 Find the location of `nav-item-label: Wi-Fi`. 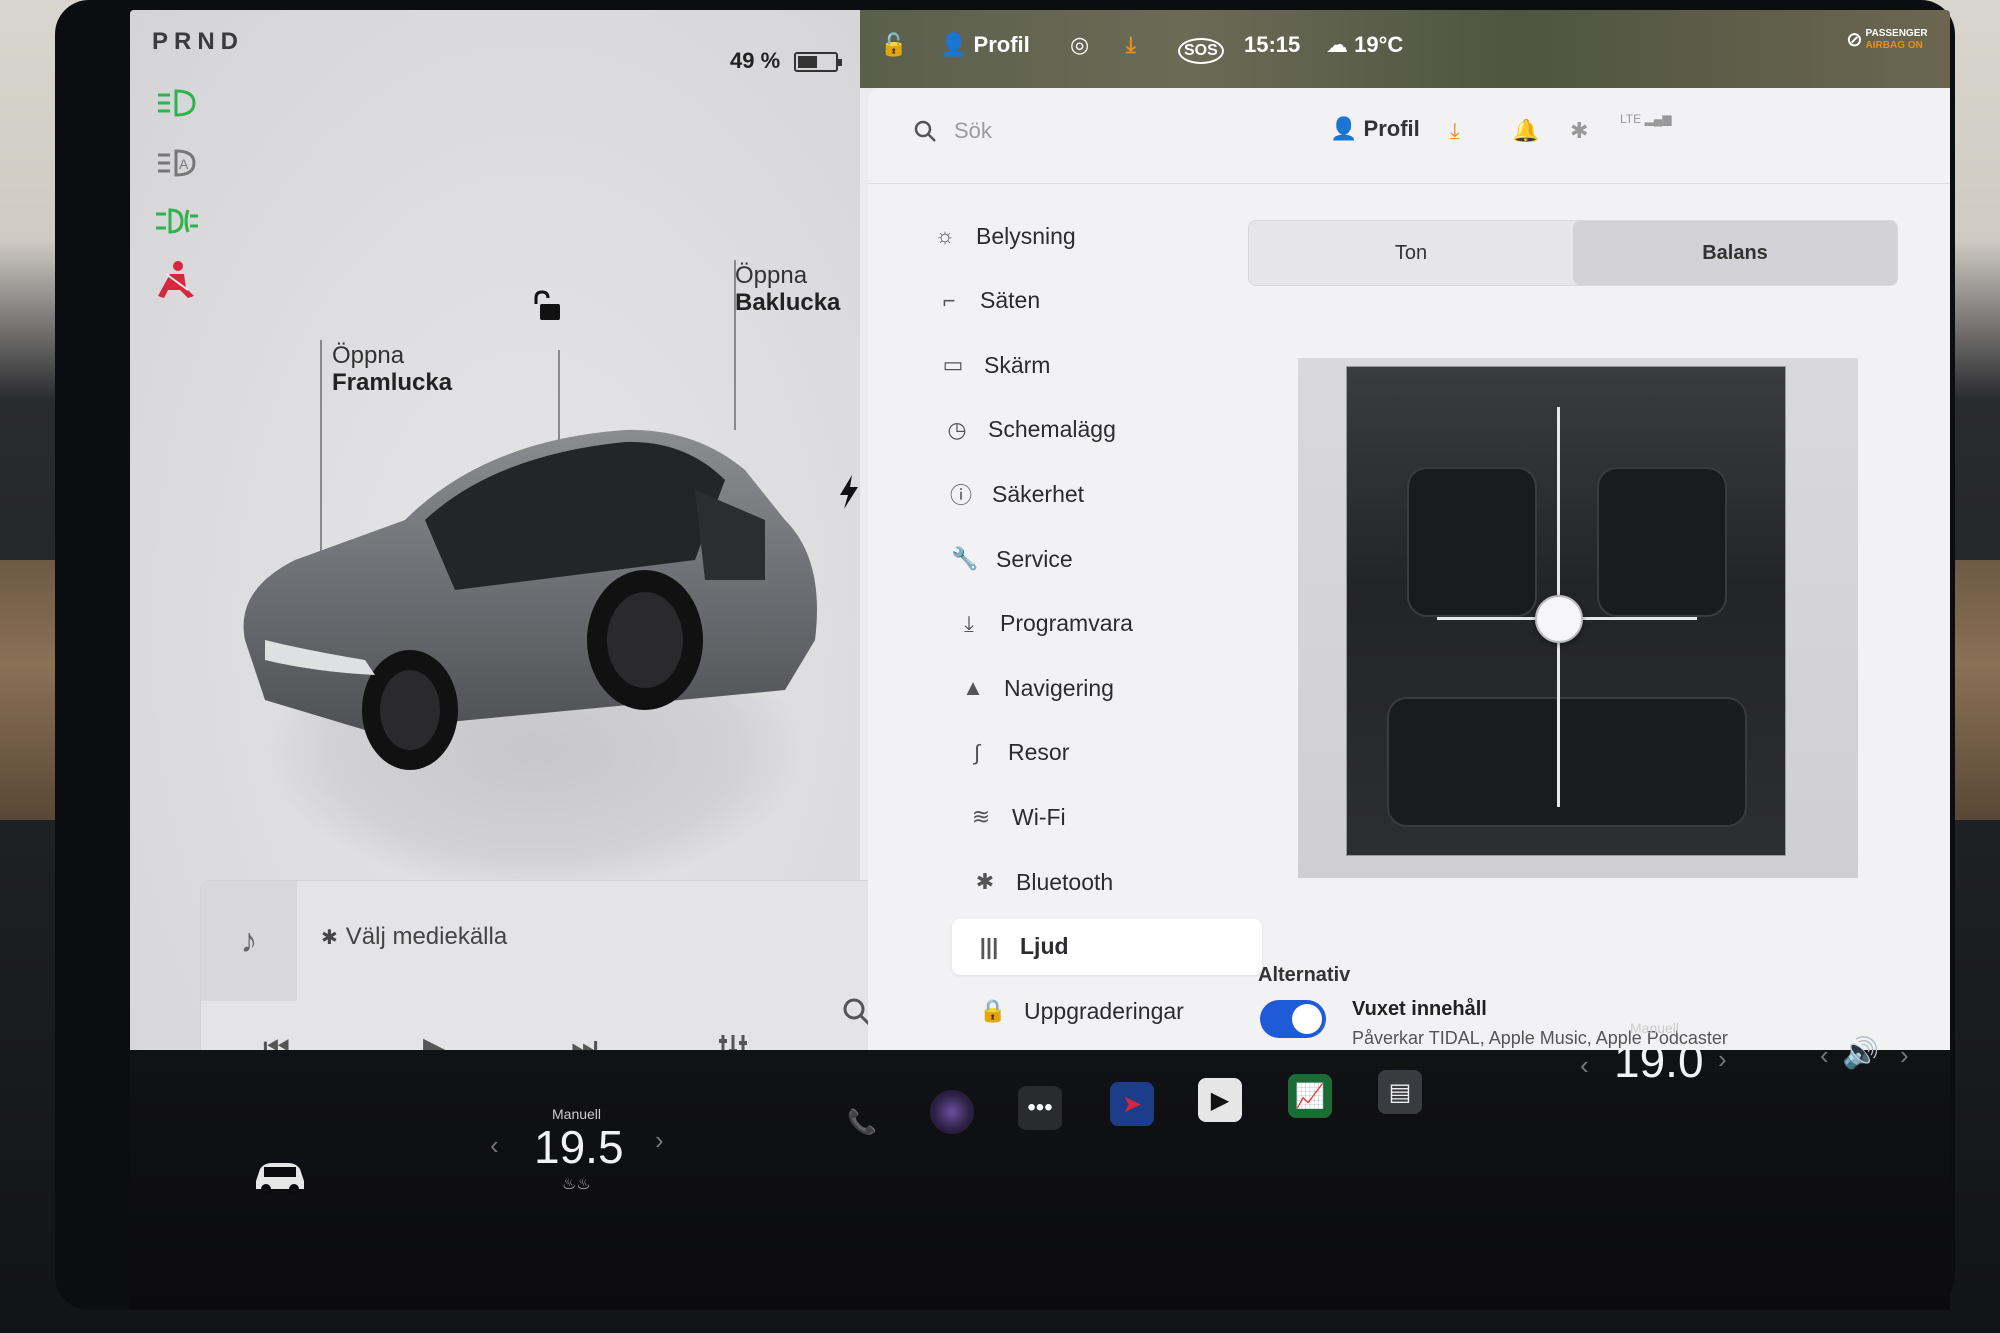

nav-item-label: Wi-Fi is located at coordinates (1039, 816).